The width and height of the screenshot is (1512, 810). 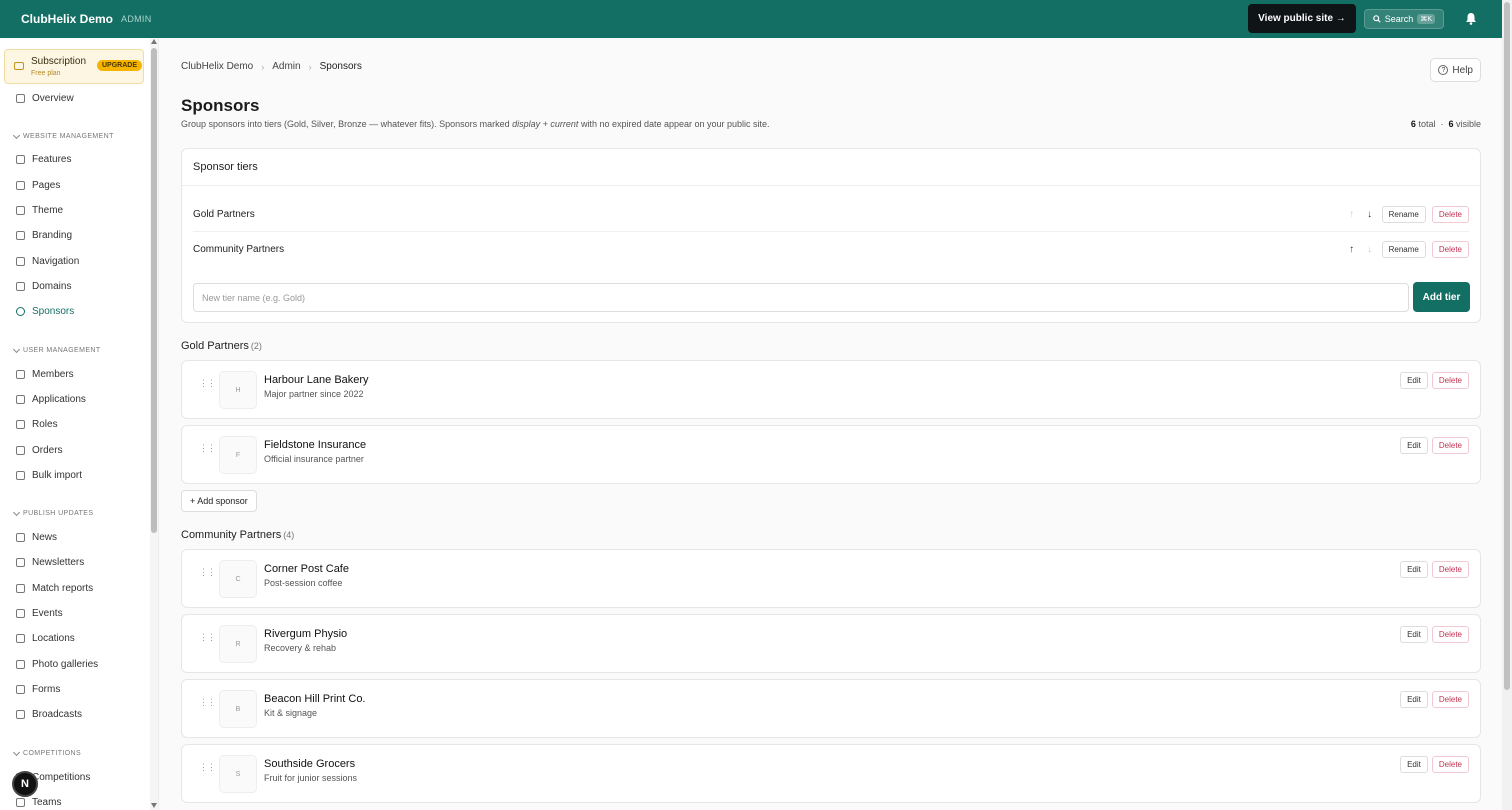 What do you see at coordinates (54, 588) in the screenshot?
I see `sidebar-item-match-reports: Match reports` at bounding box center [54, 588].